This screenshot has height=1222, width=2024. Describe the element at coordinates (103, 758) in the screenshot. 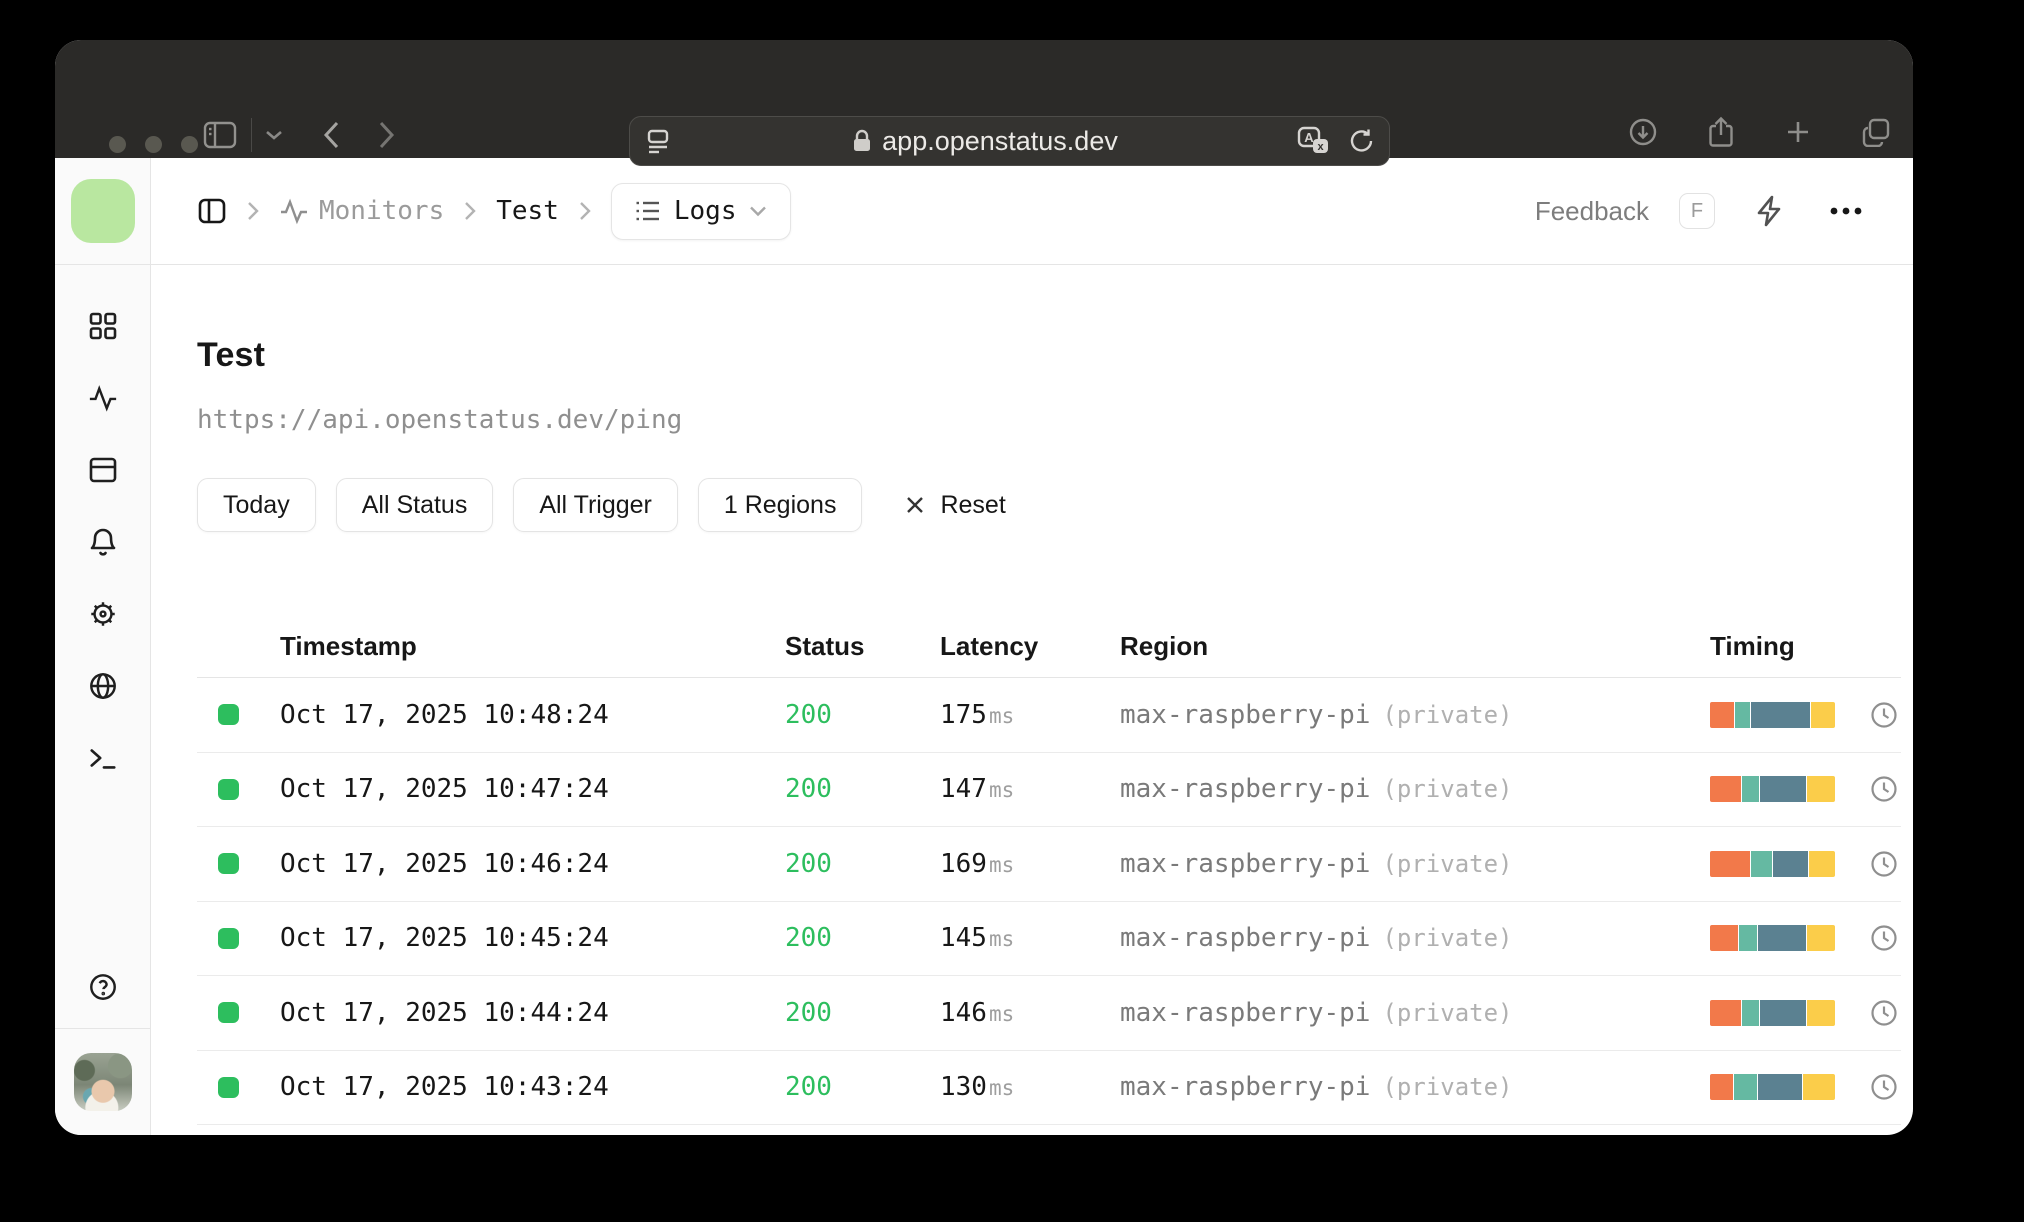

I see `sidebar-item-cli` at that location.